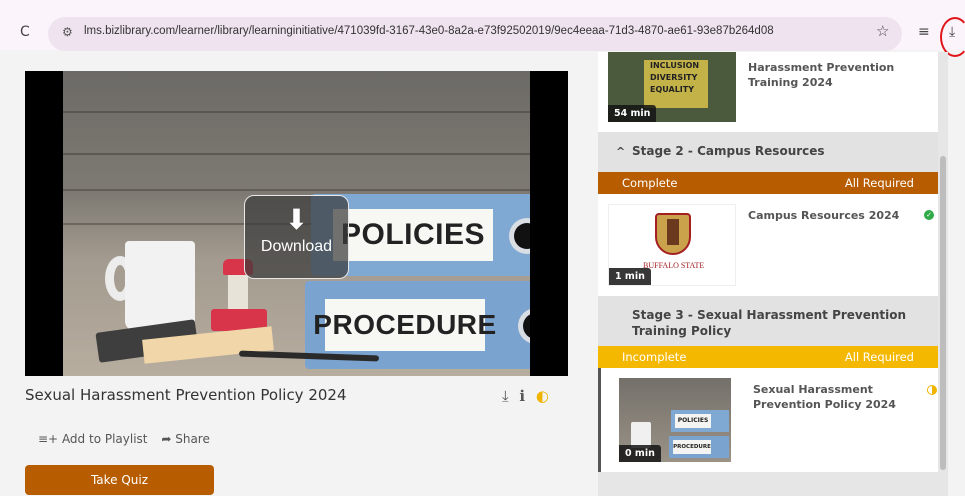 This screenshot has height=496, width=965. I want to click on add-to-playlist-link: Add to Playlist, so click(105, 439).